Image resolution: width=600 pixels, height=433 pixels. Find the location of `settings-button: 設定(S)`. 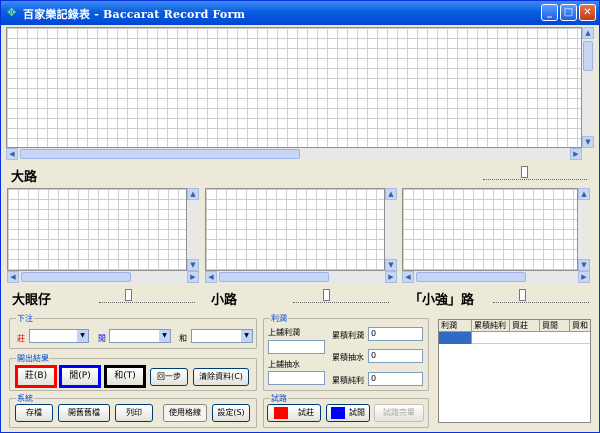

settings-button: 設定(S) is located at coordinates (231, 413).